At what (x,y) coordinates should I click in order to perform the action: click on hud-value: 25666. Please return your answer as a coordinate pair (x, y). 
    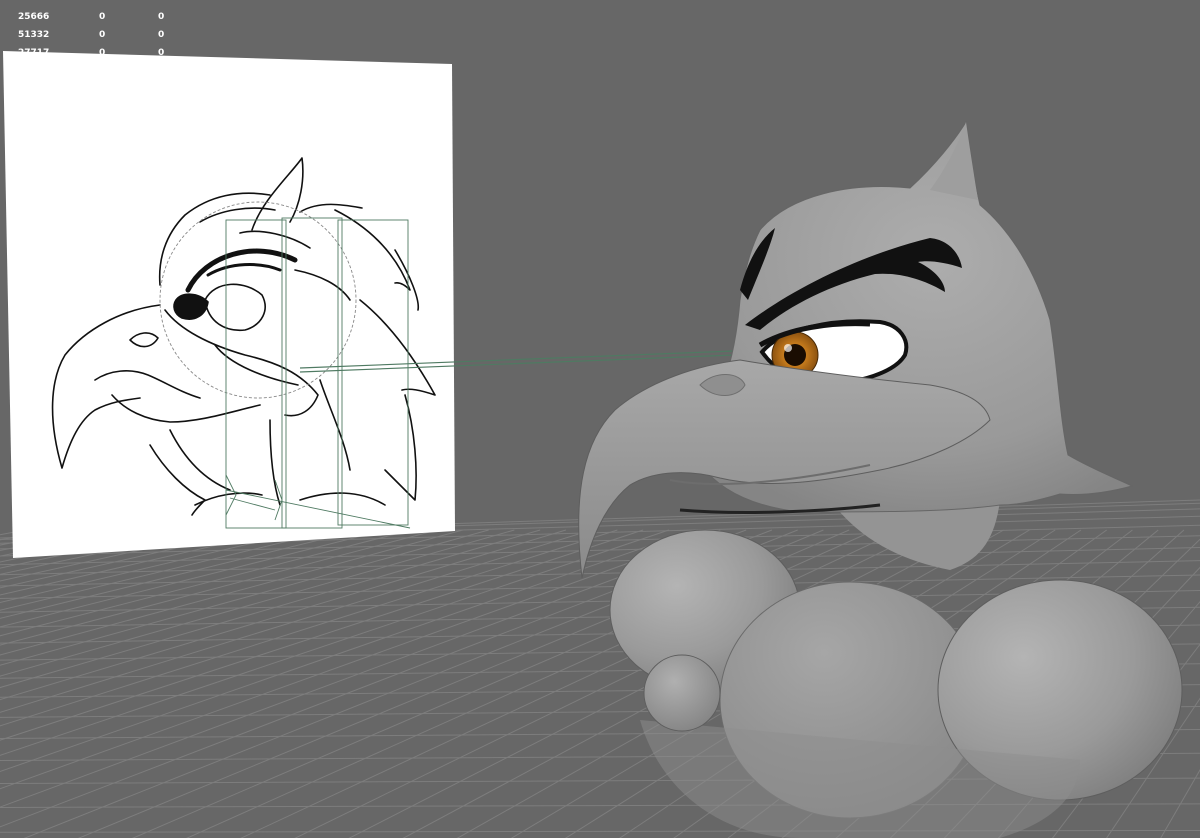
    Looking at the image, I should click on (34, 17).